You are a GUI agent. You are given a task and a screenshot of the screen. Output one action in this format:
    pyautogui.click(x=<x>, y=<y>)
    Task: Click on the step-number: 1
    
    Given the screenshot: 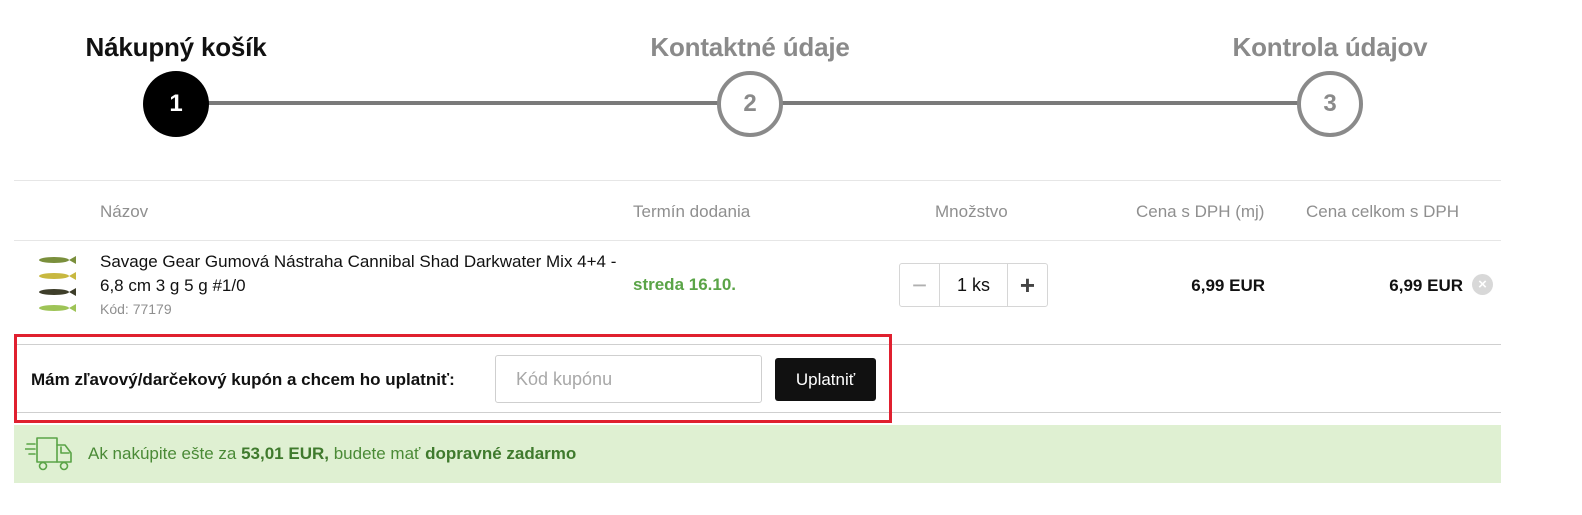 What is the action you would take?
    pyautogui.click(x=176, y=104)
    